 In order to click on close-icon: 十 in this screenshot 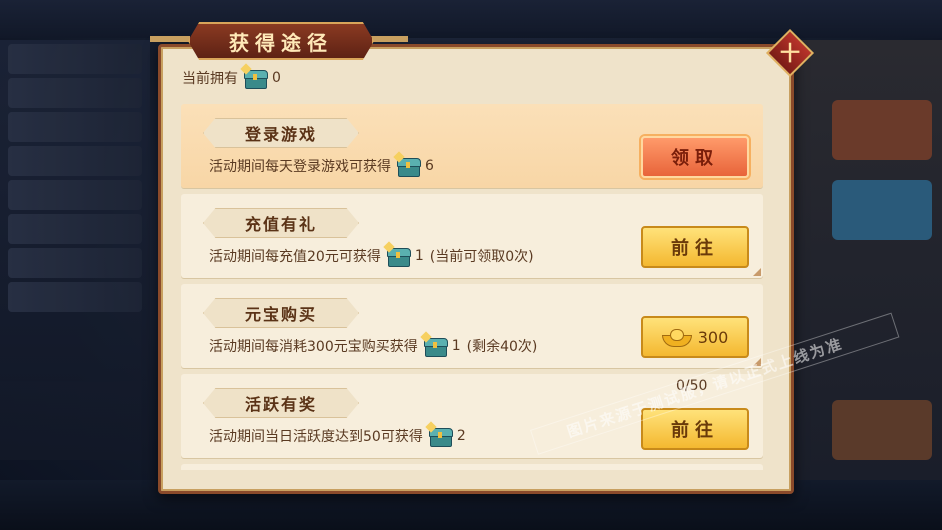, I will do `click(790, 53)`.